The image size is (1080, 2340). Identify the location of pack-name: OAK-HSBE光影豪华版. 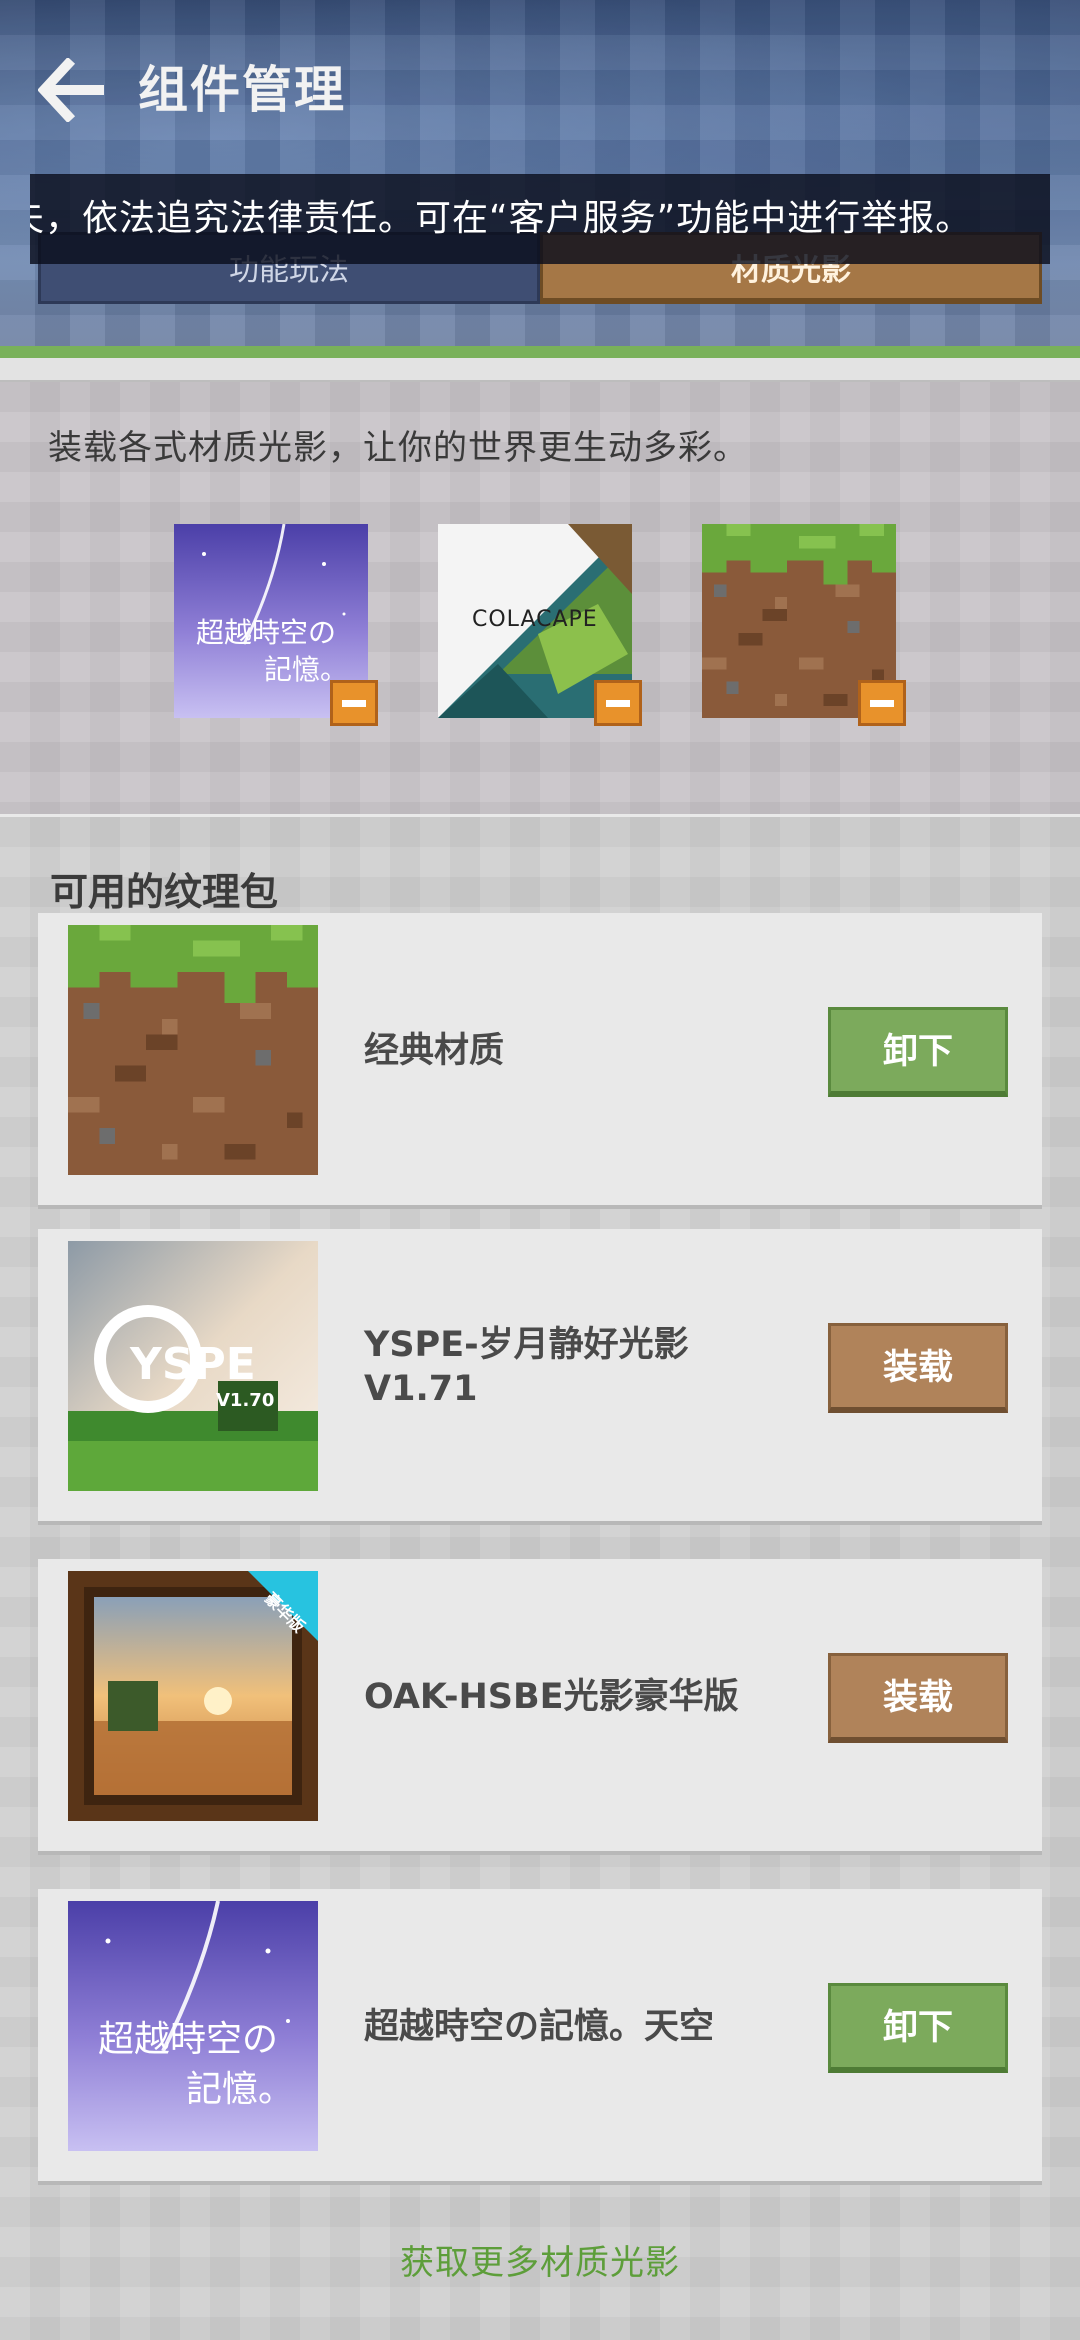
(551, 1697).